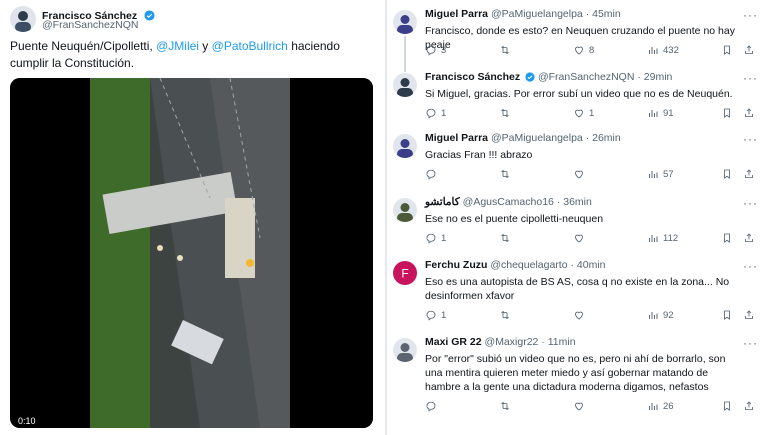 Image resolution: width=770 pixels, height=435 pixels. I want to click on avatar: F, so click(405, 273).